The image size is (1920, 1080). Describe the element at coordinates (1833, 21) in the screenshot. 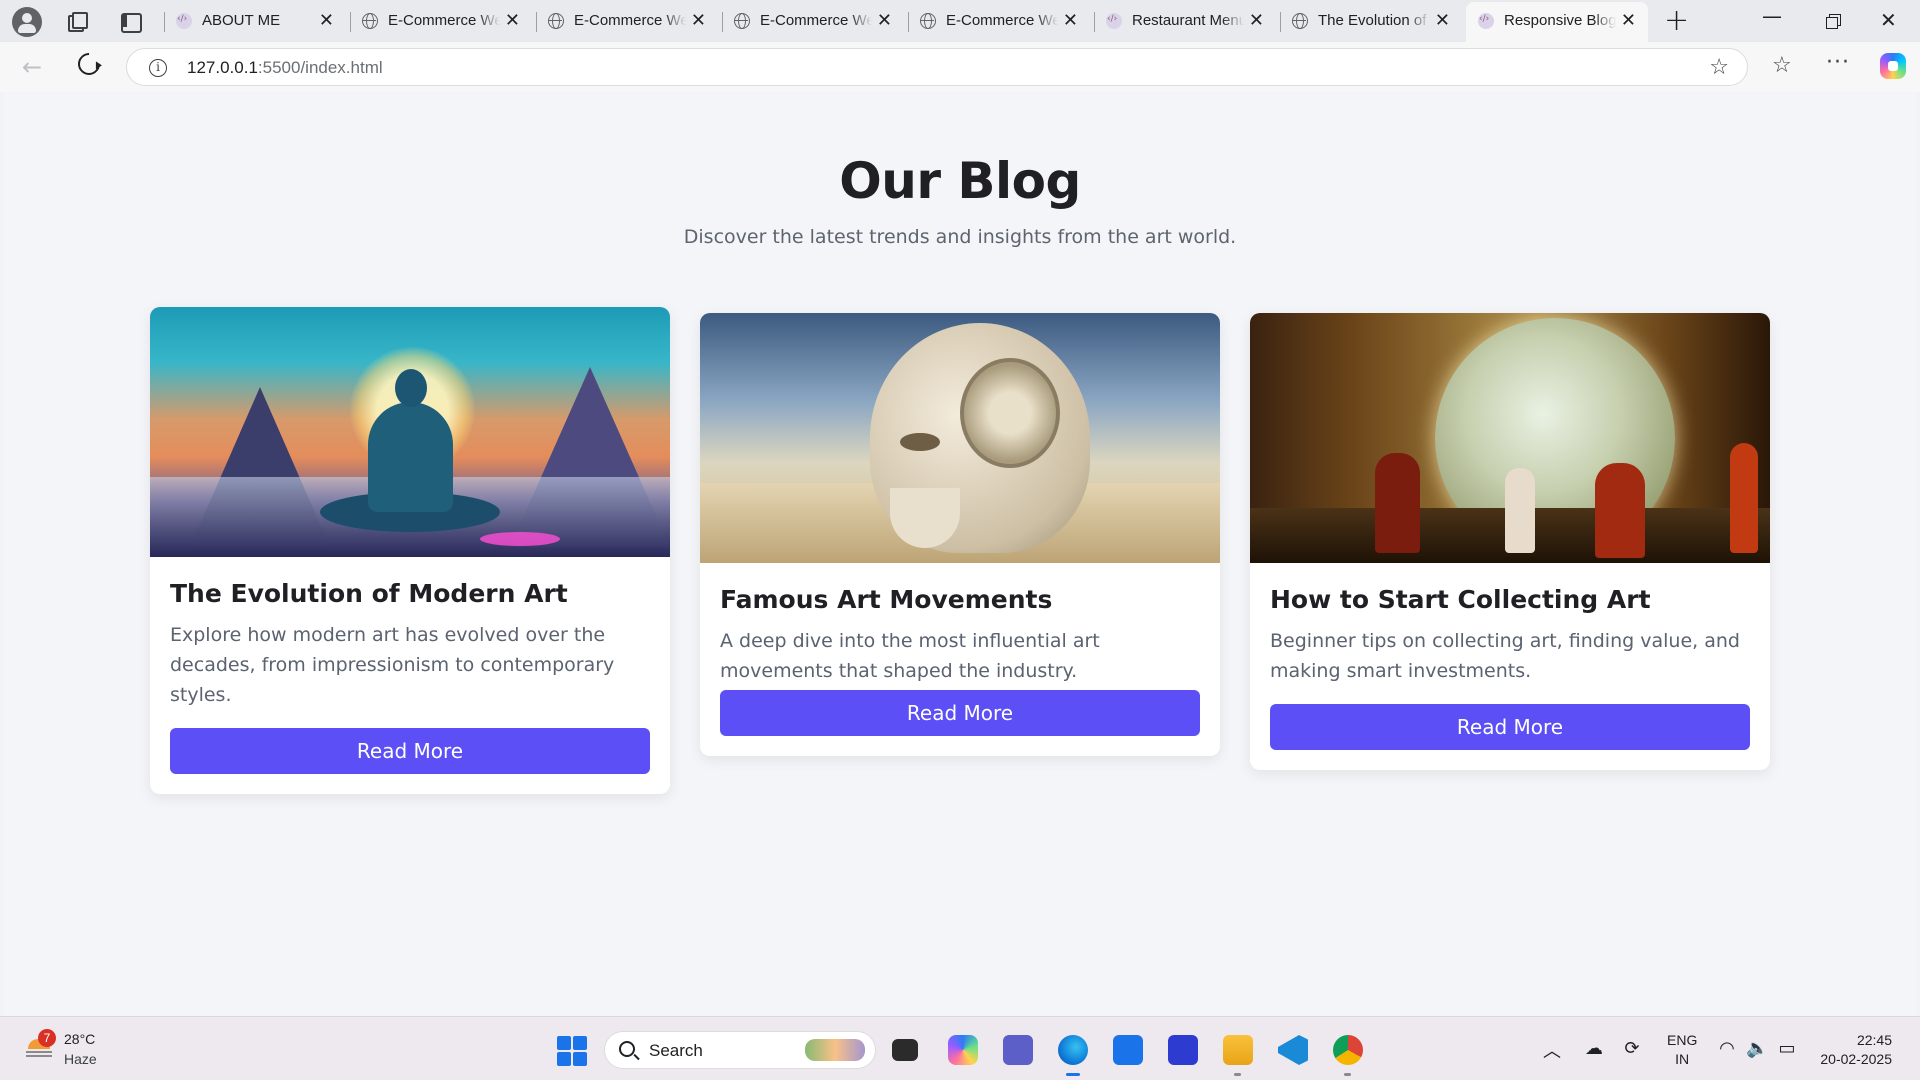

I see `restore-icon` at that location.